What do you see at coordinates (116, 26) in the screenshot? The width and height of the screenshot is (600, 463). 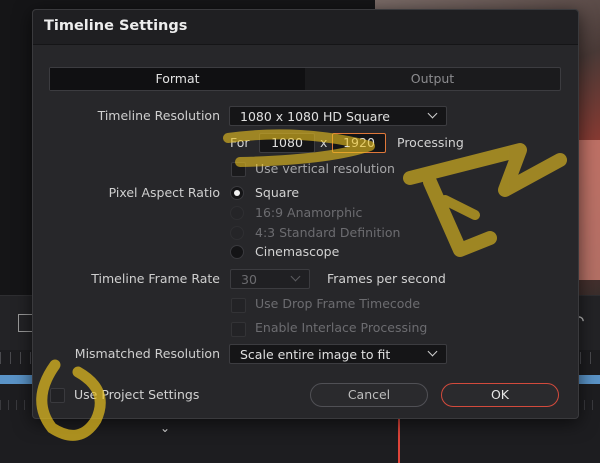 I see `dialog-title: Timeline Settings` at bounding box center [116, 26].